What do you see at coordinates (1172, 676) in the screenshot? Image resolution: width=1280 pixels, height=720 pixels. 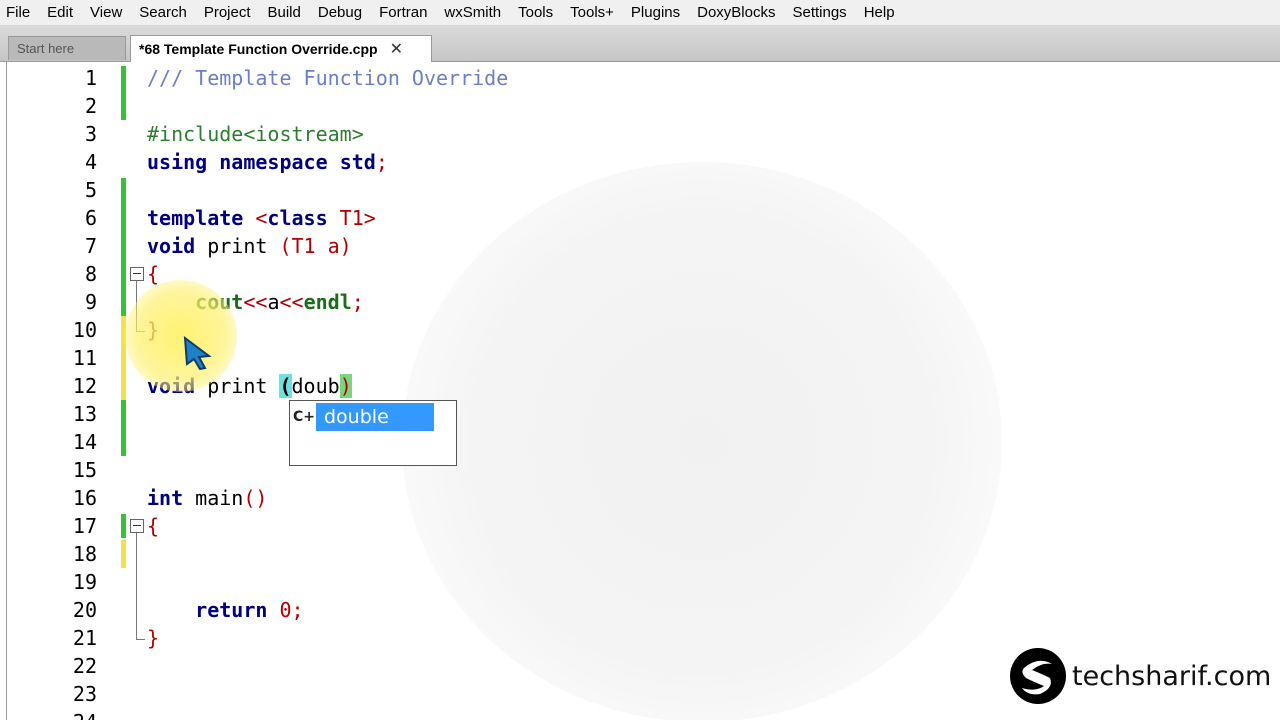 I see `watermark-text: techsharif.com` at bounding box center [1172, 676].